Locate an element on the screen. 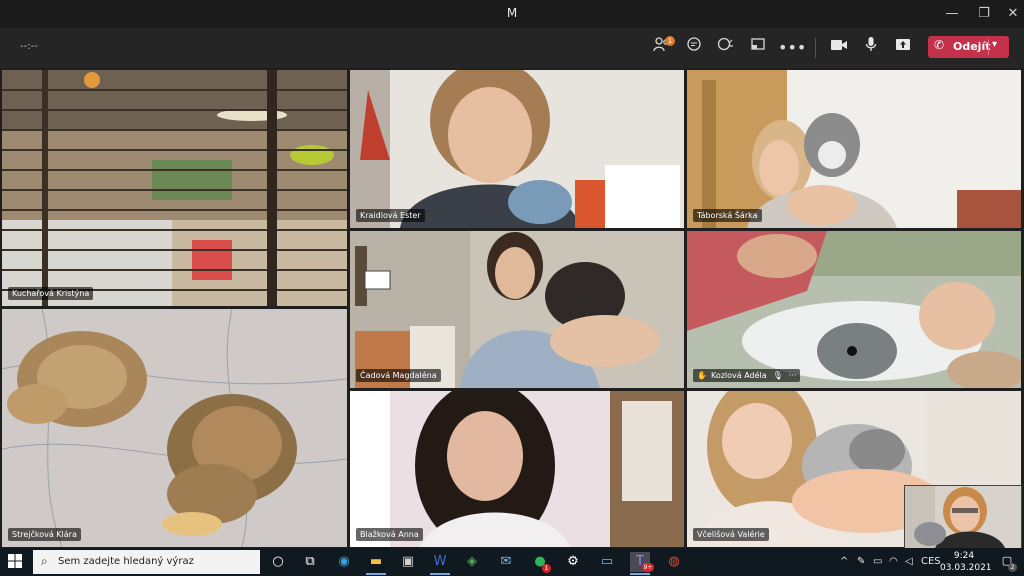 The height and width of the screenshot is (576, 1024). video-tile: Táborská Šárka is located at coordinates (854, 149).